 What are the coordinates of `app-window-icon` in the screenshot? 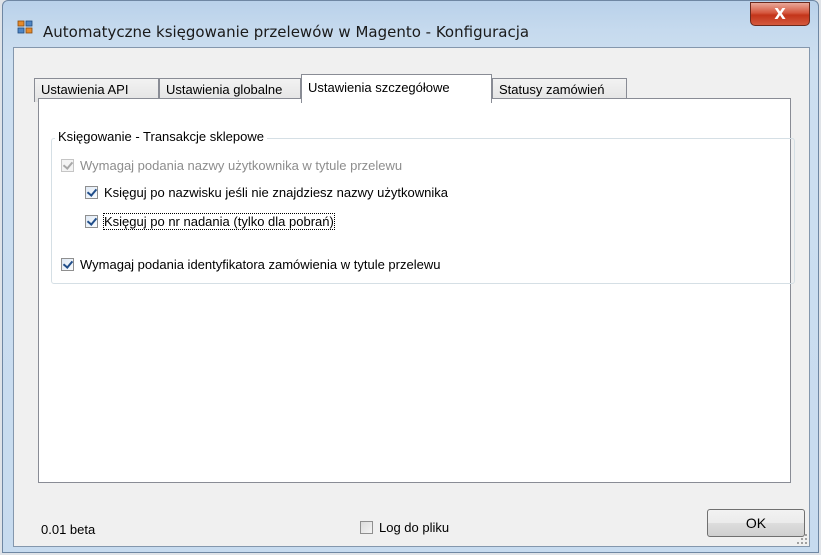 It's located at (25, 27).